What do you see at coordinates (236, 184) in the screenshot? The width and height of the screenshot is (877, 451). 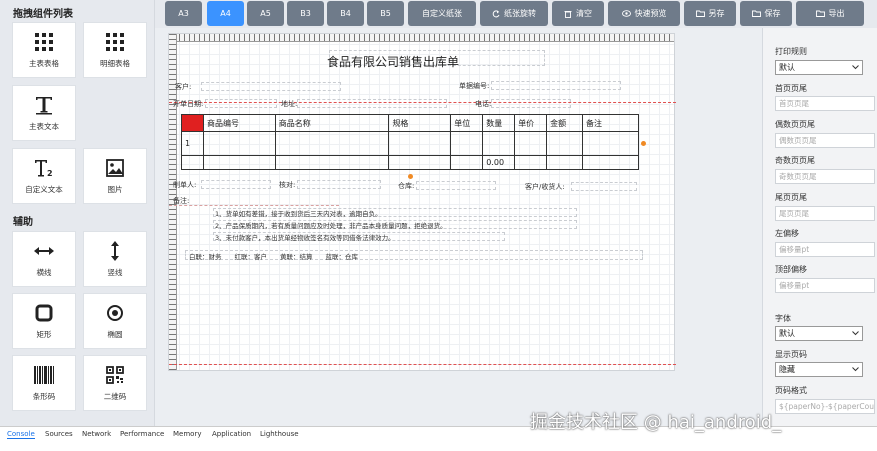 I see `maker-field` at bounding box center [236, 184].